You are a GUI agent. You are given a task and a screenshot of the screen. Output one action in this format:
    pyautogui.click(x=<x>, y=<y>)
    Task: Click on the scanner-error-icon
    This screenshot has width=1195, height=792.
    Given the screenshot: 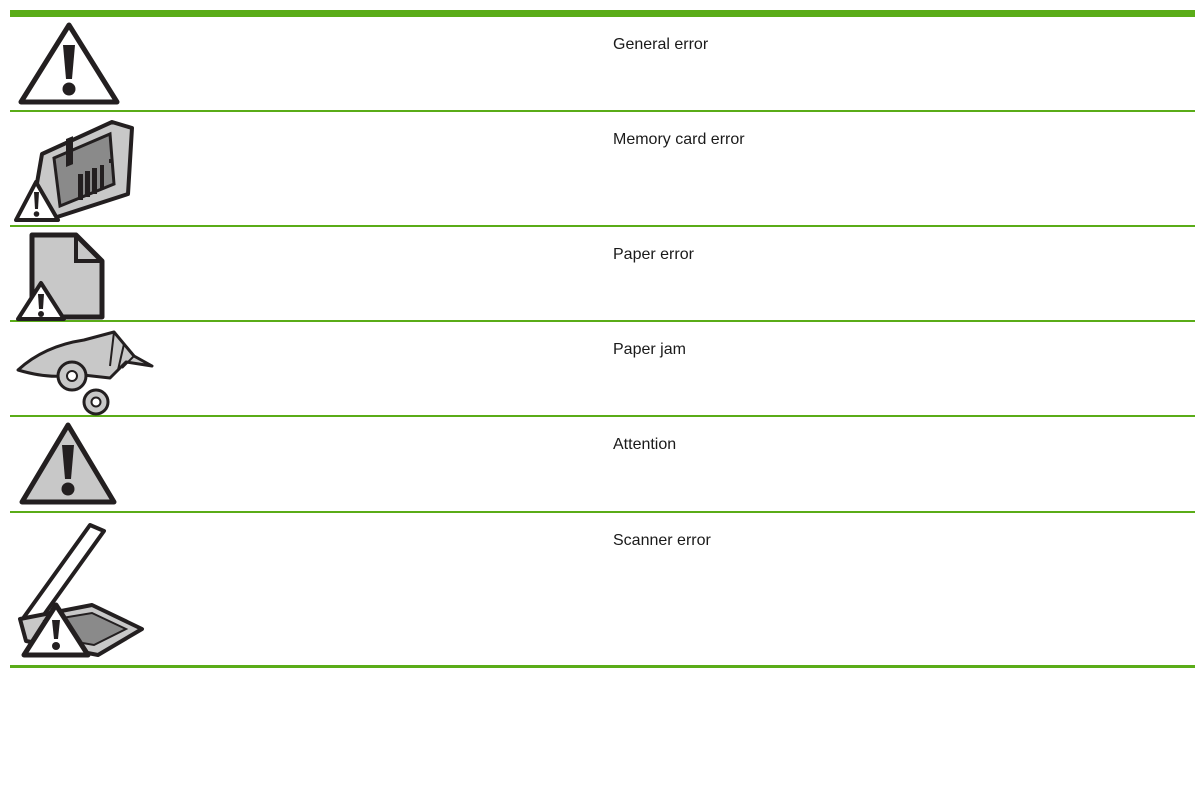 What is the action you would take?
    pyautogui.click(x=84, y=589)
    